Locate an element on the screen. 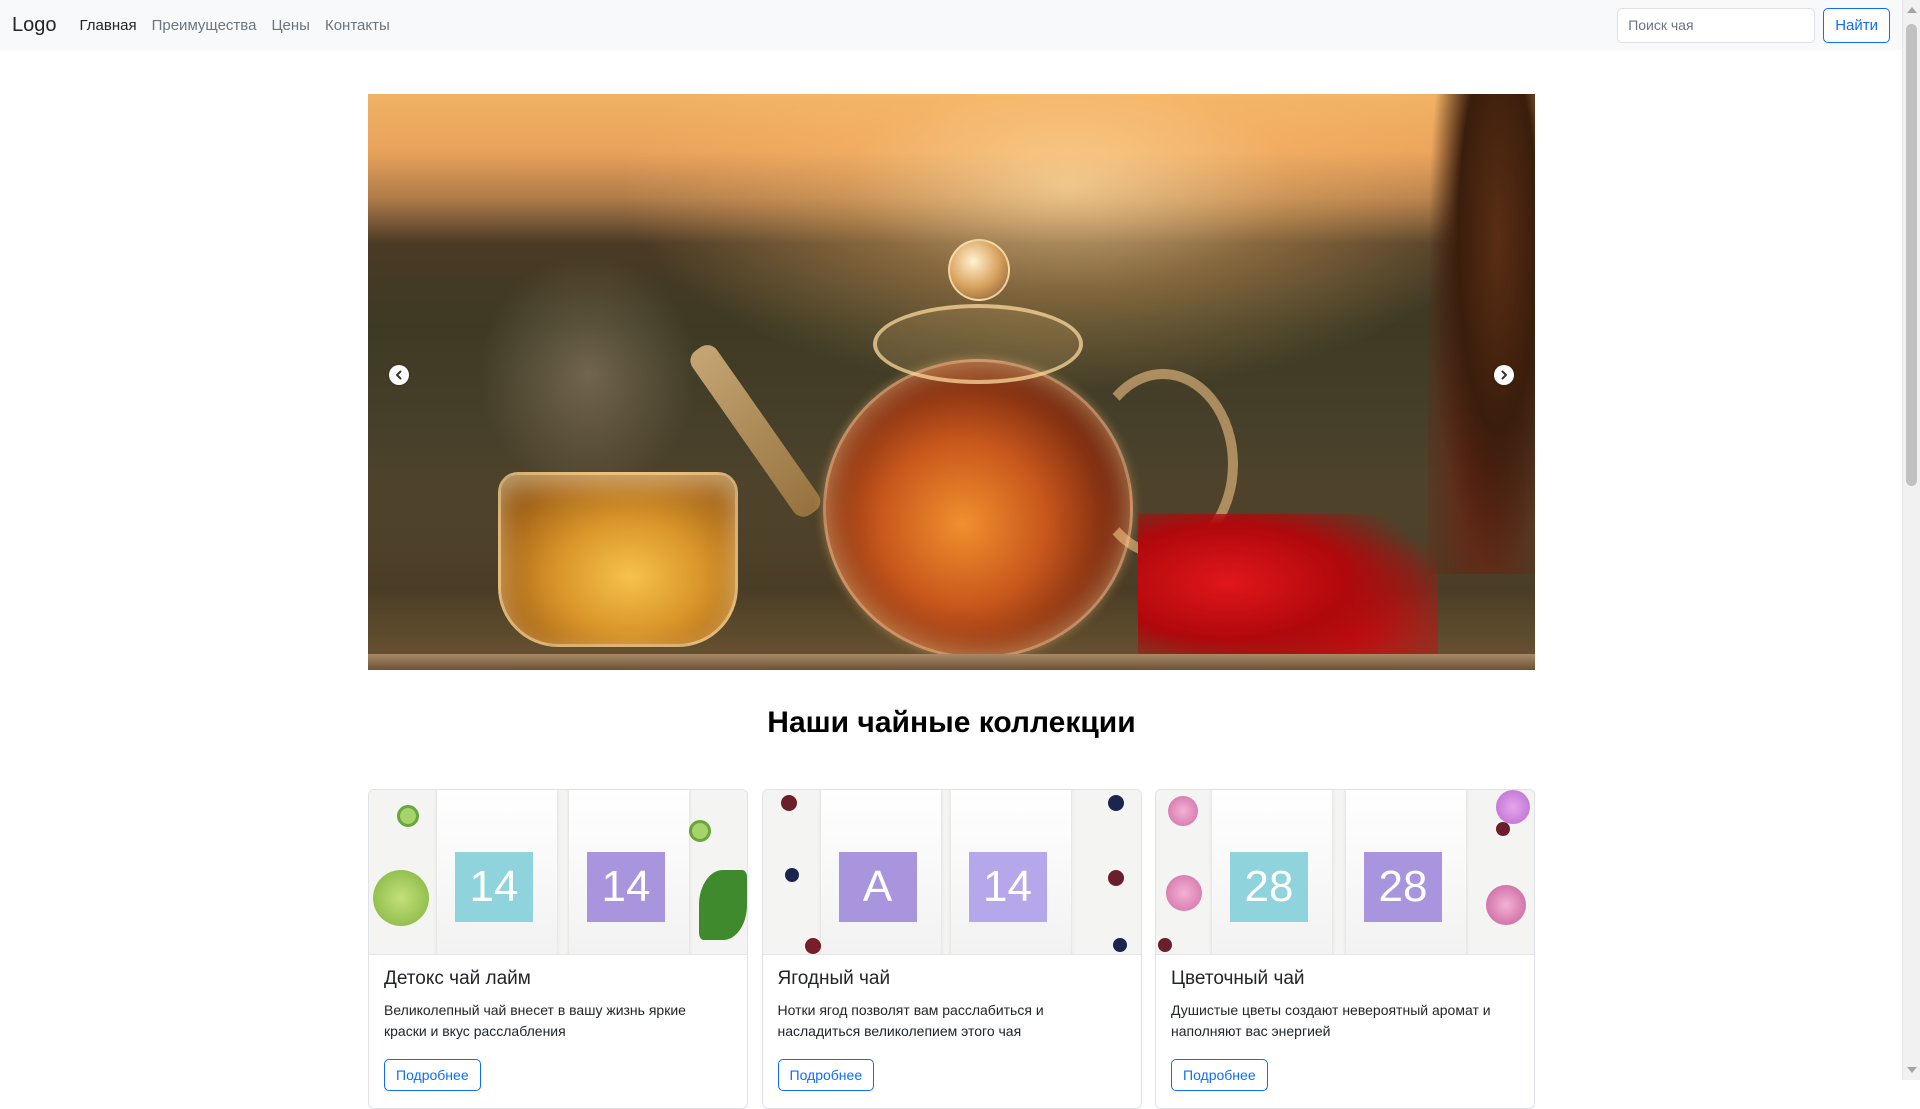  teapot-body is located at coordinates (978, 509).